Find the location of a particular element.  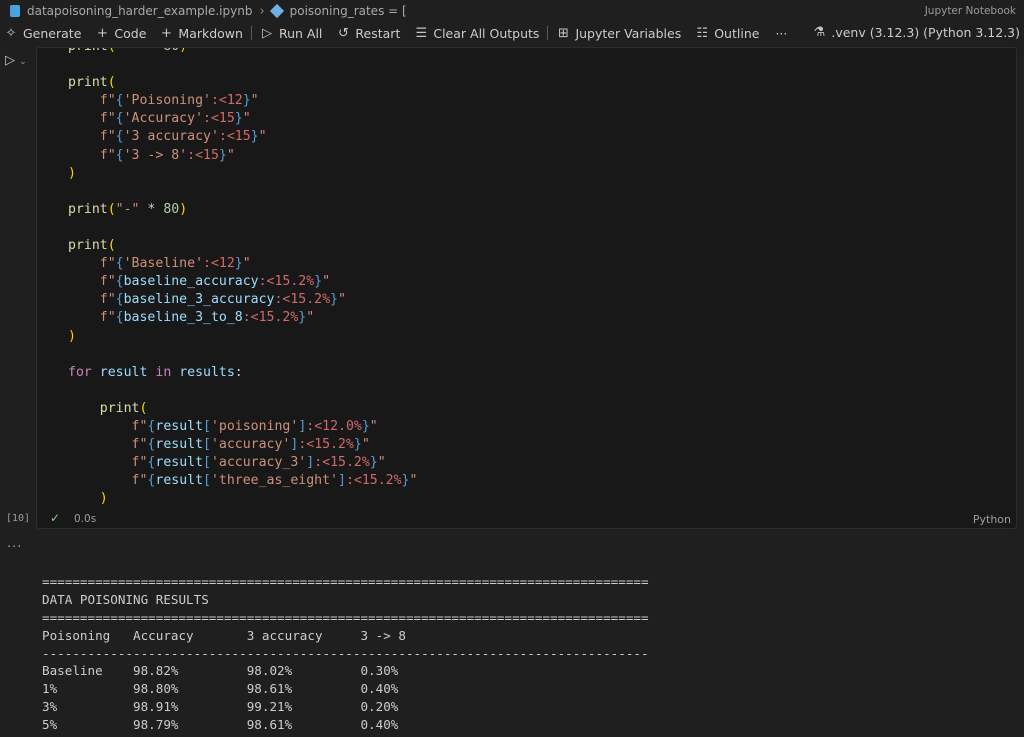

output-actions-icon: ··· is located at coordinates (14, 547).